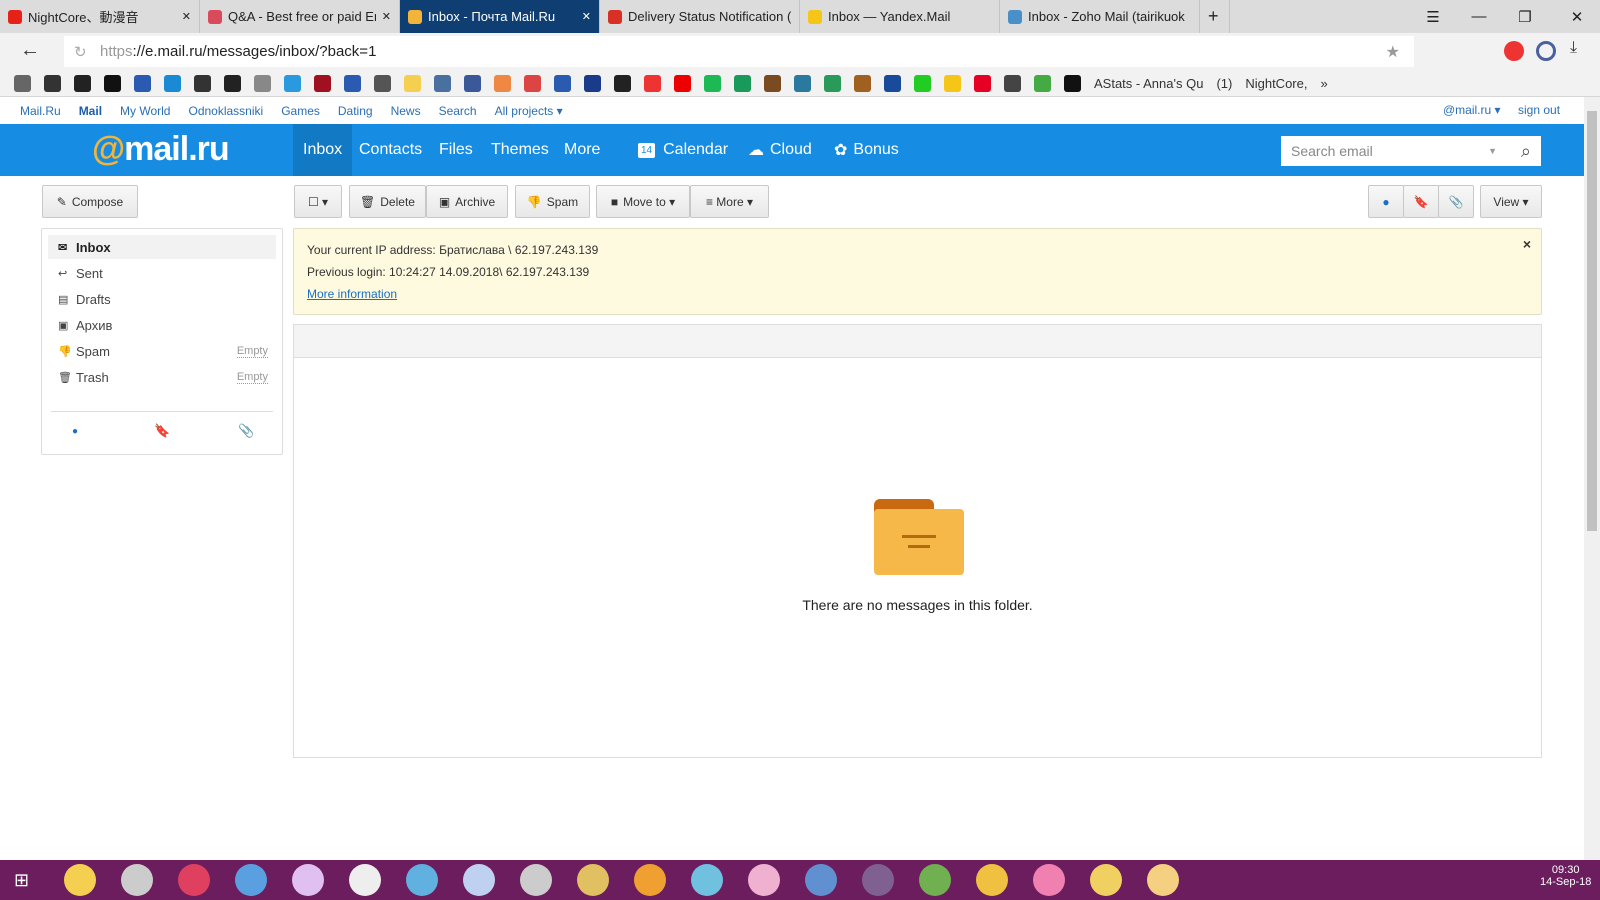 The image size is (1600, 900). What do you see at coordinates (162, 273) in the screenshot?
I see `folder-sent: ↩ Sent` at bounding box center [162, 273].